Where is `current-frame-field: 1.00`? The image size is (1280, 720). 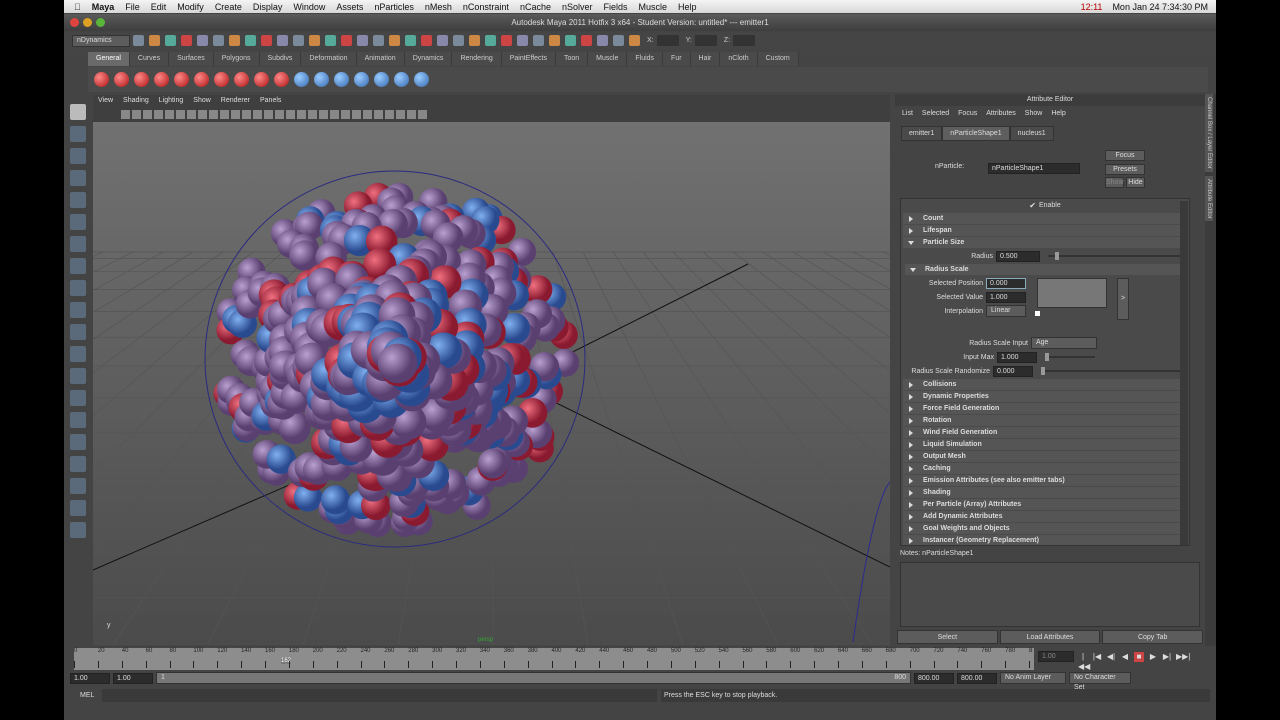 current-frame-field: 1.00 is located at coordinates (1056, 656).